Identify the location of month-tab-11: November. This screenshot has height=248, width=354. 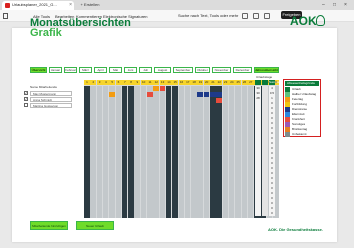
(221, 70).